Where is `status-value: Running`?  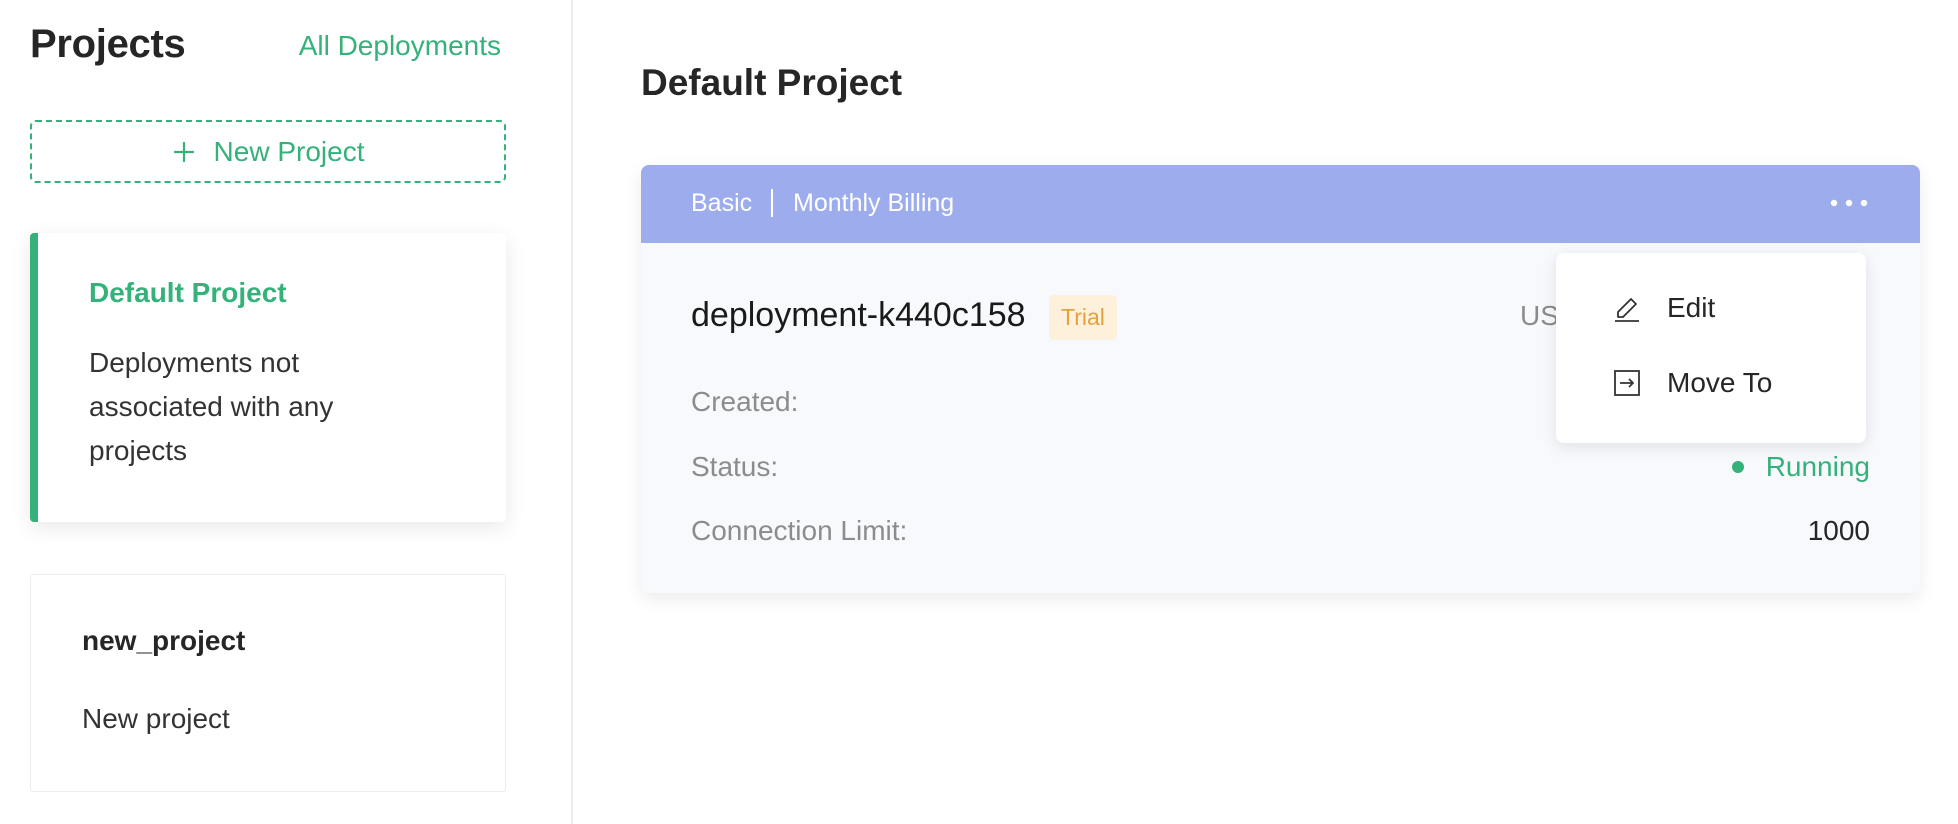
status-value: Running is located at coordinates (1800, 467).